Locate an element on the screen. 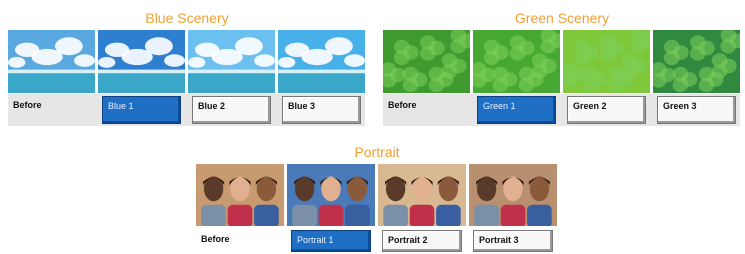 This screenshot has height=254, width=745. portrait-label-row: Before Portrait 1 Portrait 2 Portrait 3 is located at coordinates (376, 241).